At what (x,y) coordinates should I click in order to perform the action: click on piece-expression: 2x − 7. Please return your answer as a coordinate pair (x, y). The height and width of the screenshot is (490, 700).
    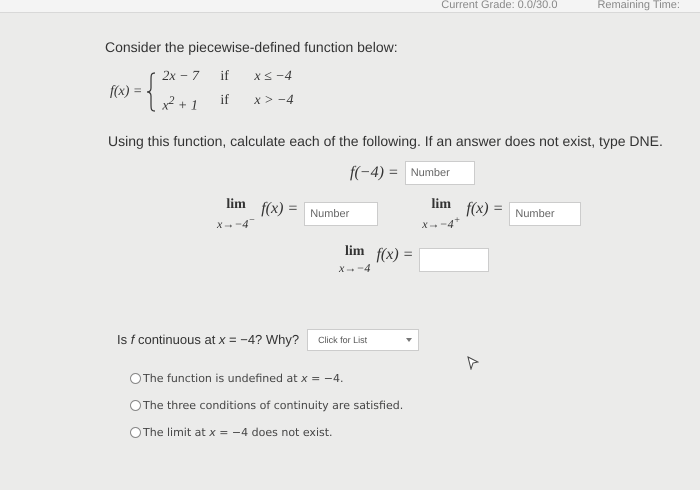
    Looking at the image, I should click on (181, 77).